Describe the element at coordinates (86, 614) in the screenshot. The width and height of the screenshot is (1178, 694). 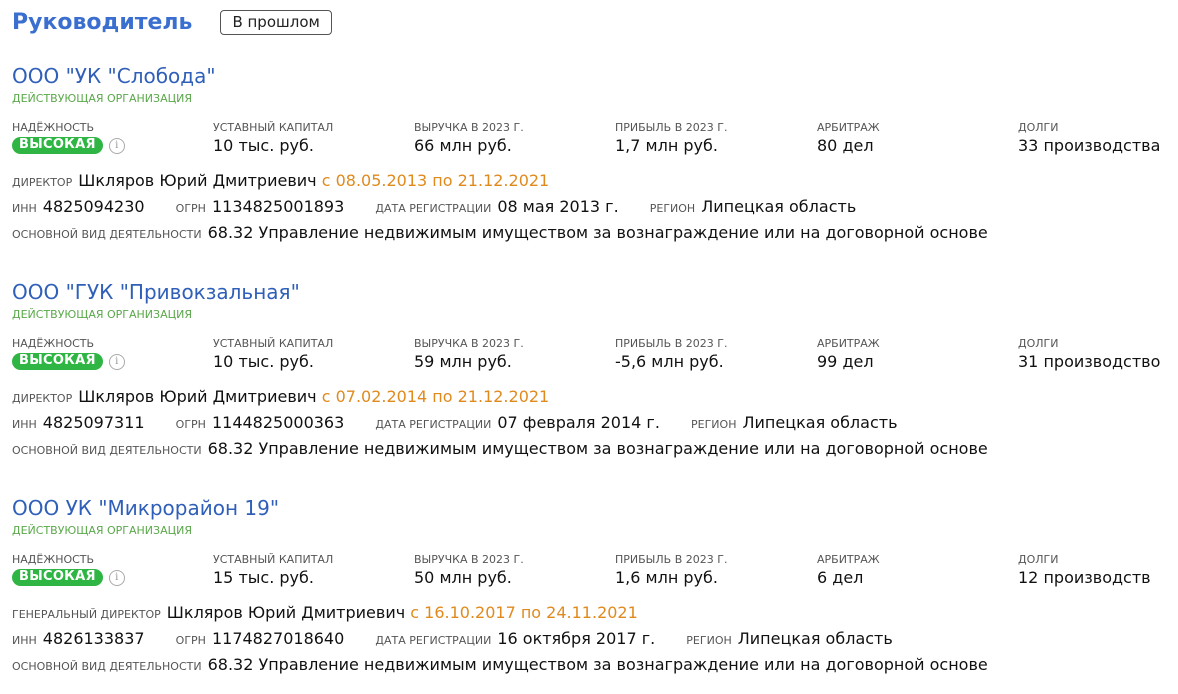
I see `role-label: ГЕНЕРАЛЬНЫЙ ДИРЕКТОР` at that location.